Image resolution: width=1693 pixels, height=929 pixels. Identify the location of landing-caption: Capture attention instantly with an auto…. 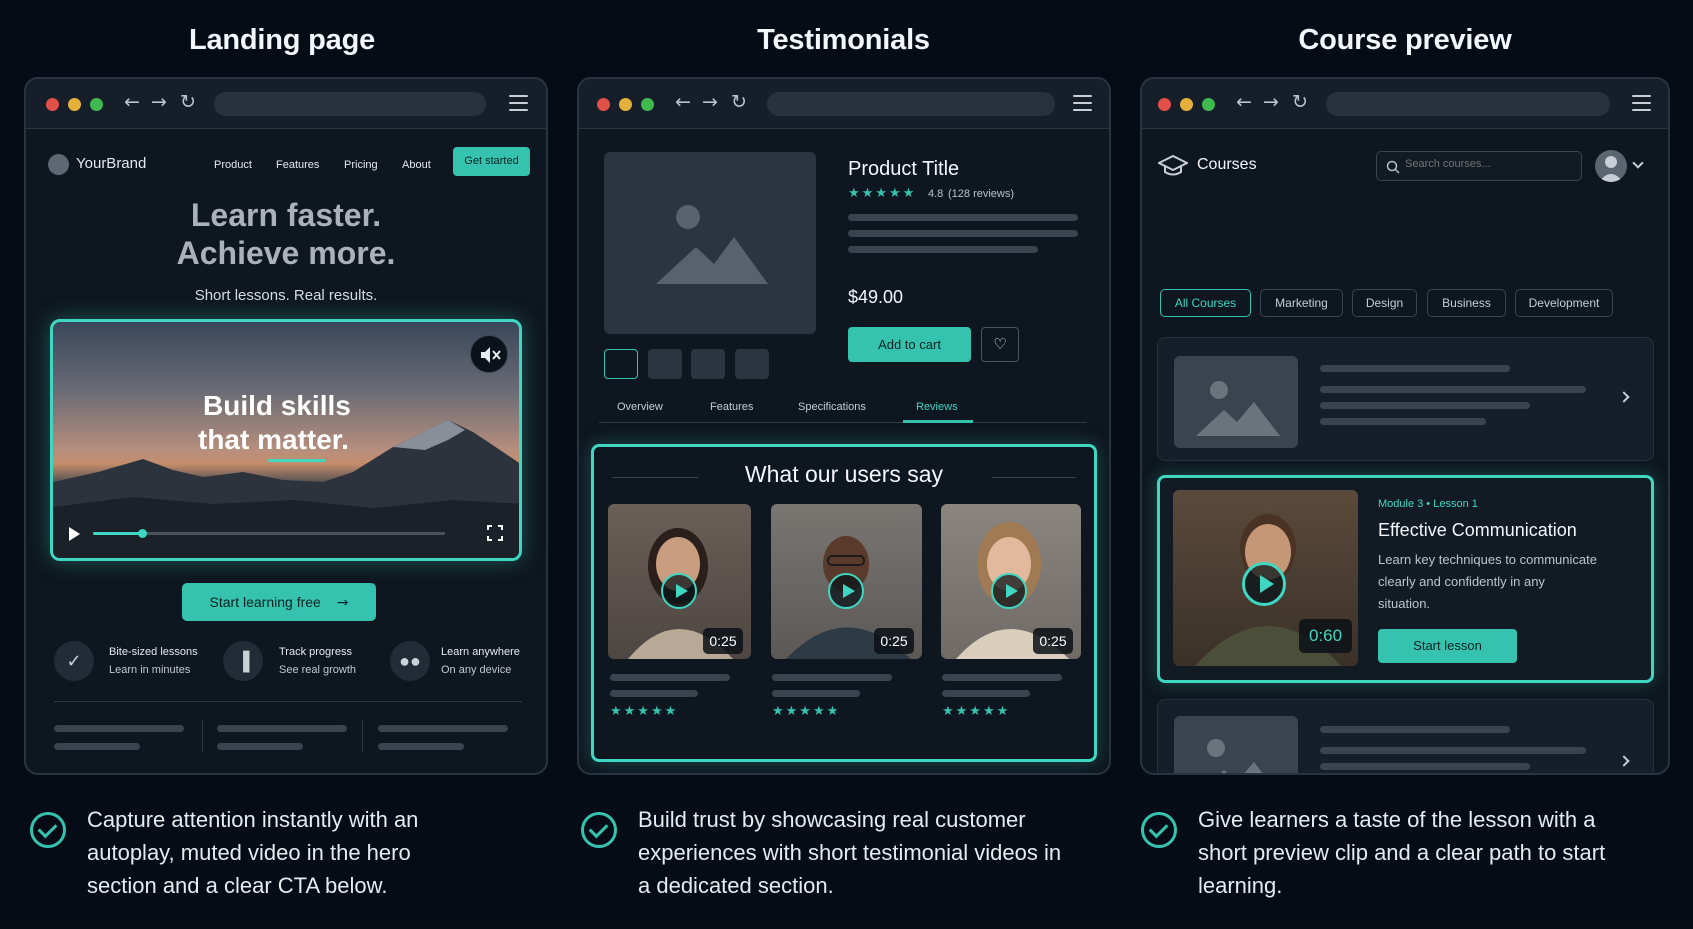
(253, 852).